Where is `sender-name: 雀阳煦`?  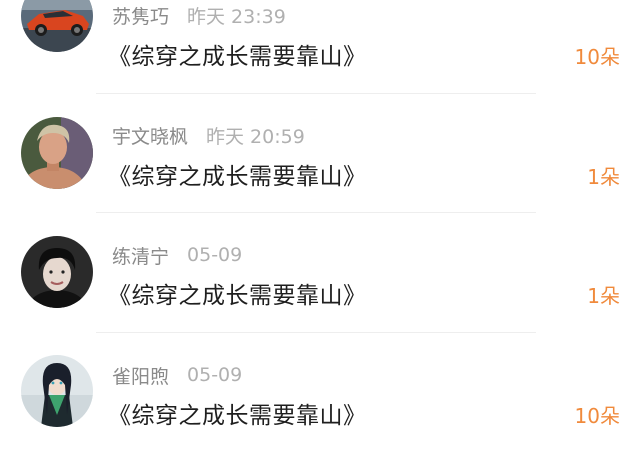
sender-name: 雀阳煦 is located at coordinates (140, 375).